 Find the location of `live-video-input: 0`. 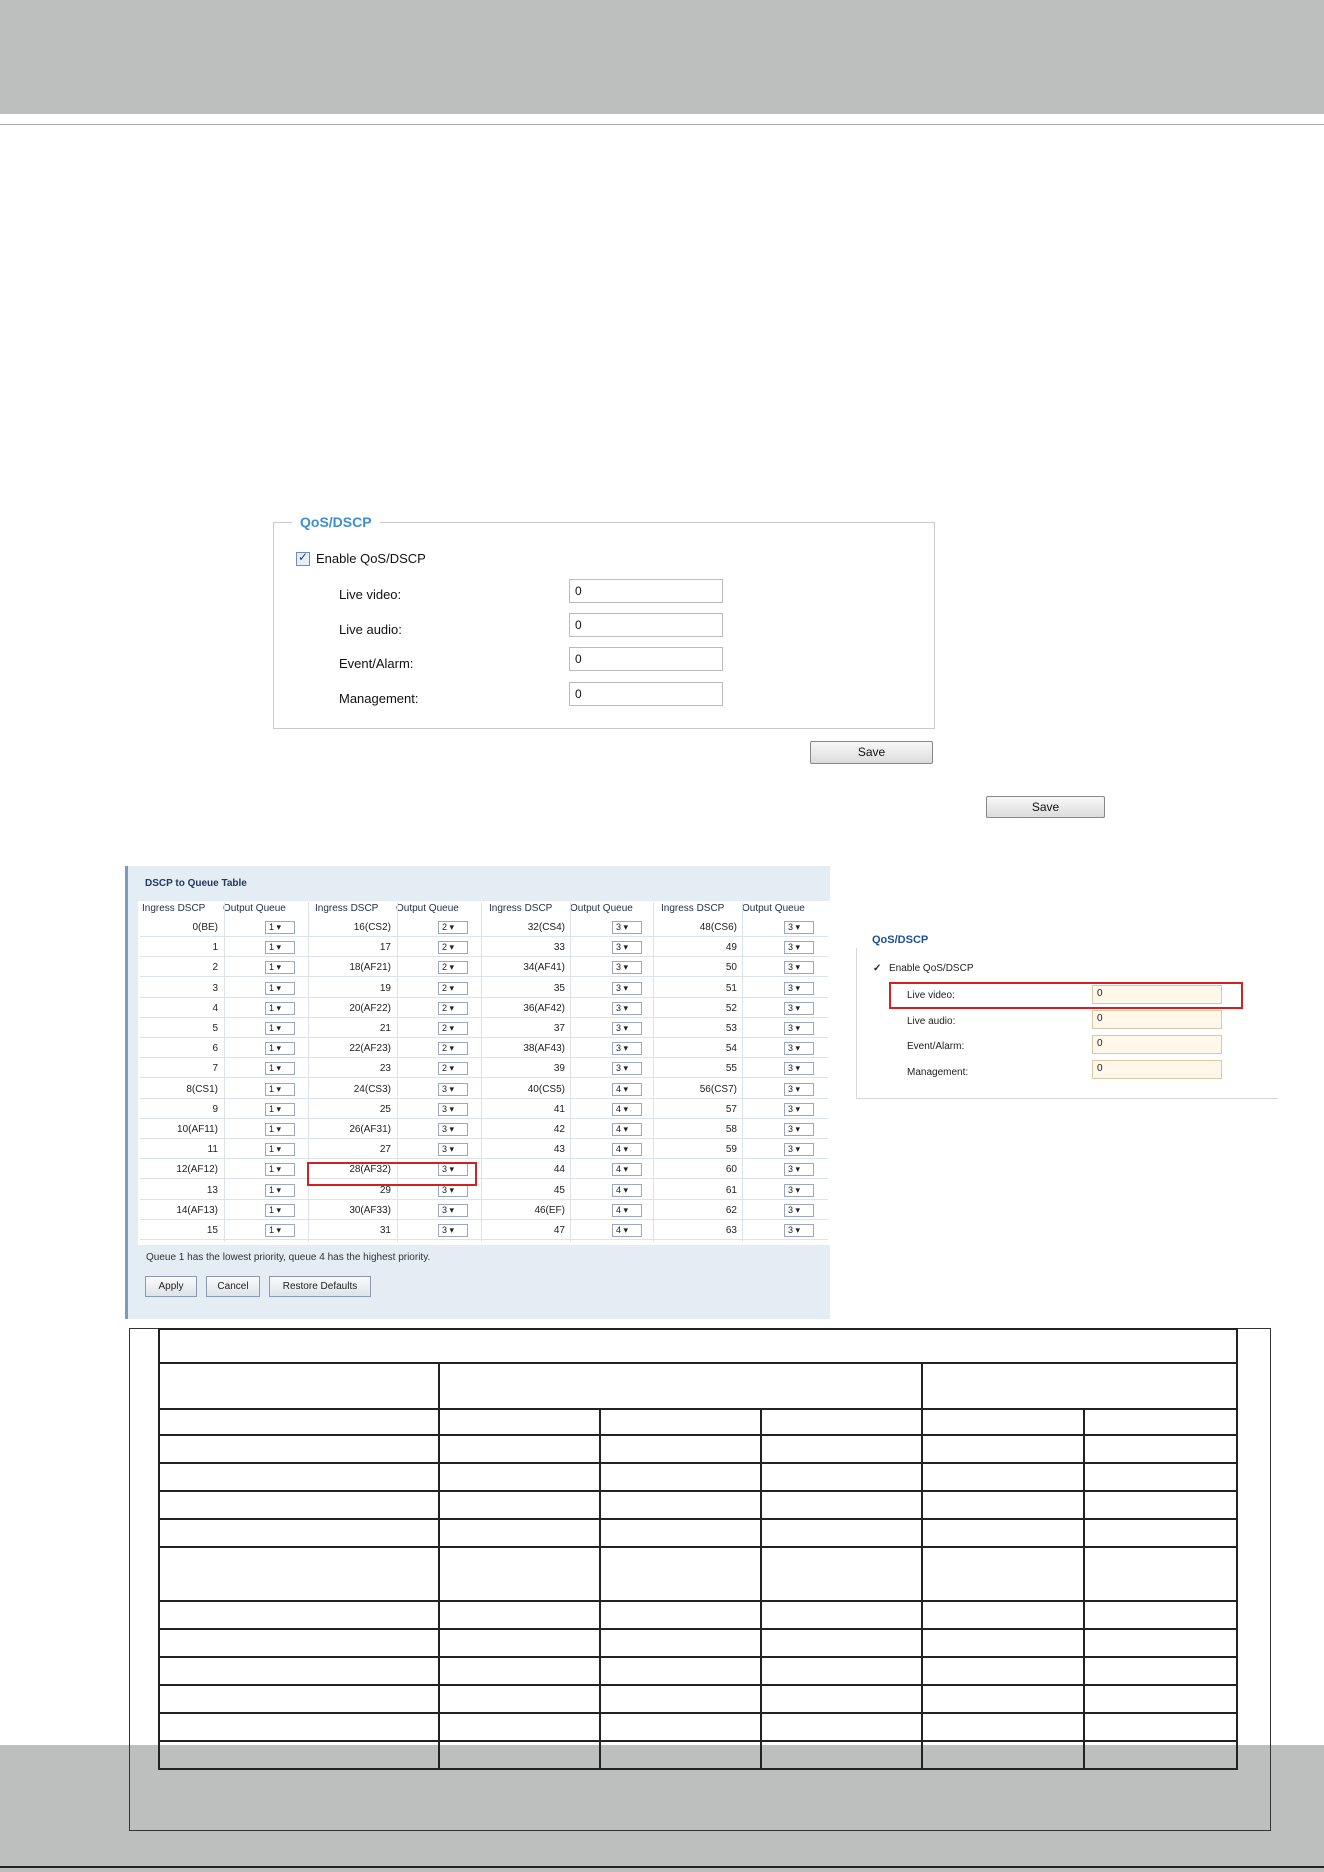

live-video-input: 0 is located at coordinates (646, 591).